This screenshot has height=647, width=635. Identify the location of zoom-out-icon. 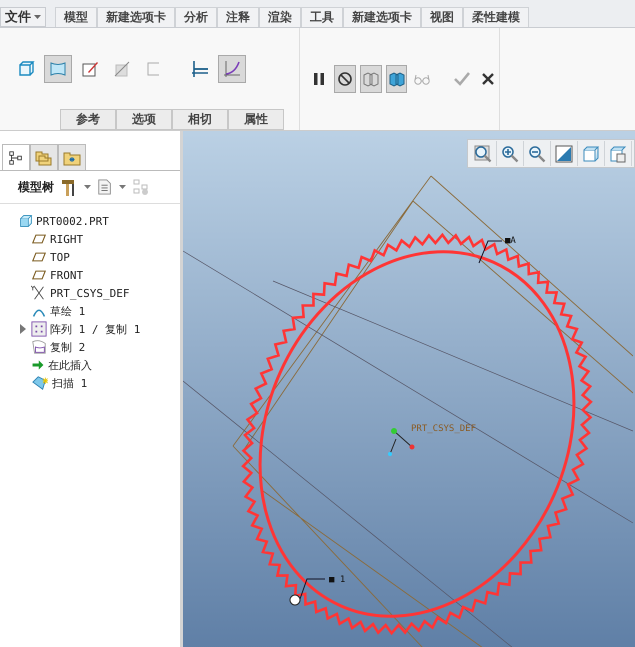
(537, 153).